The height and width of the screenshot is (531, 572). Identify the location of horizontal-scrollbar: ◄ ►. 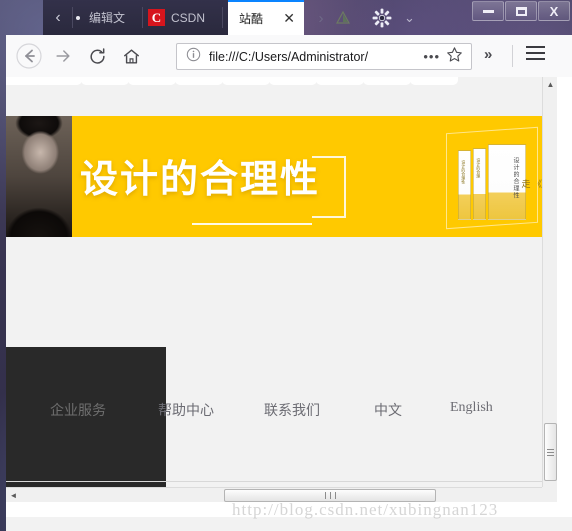
(281, 494).